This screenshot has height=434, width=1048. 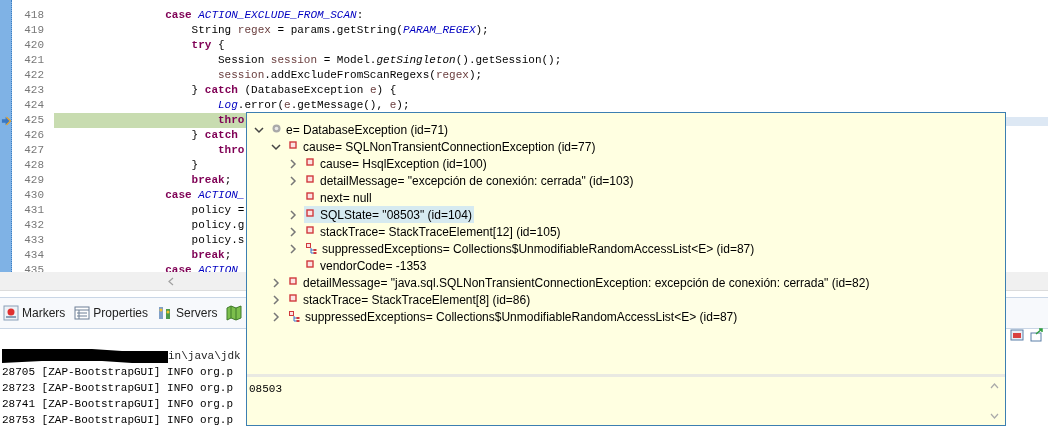 What do you see at coordinates (276, 129) in the screenshot?
I see `variable-icon` at bounding box center [276, 129].